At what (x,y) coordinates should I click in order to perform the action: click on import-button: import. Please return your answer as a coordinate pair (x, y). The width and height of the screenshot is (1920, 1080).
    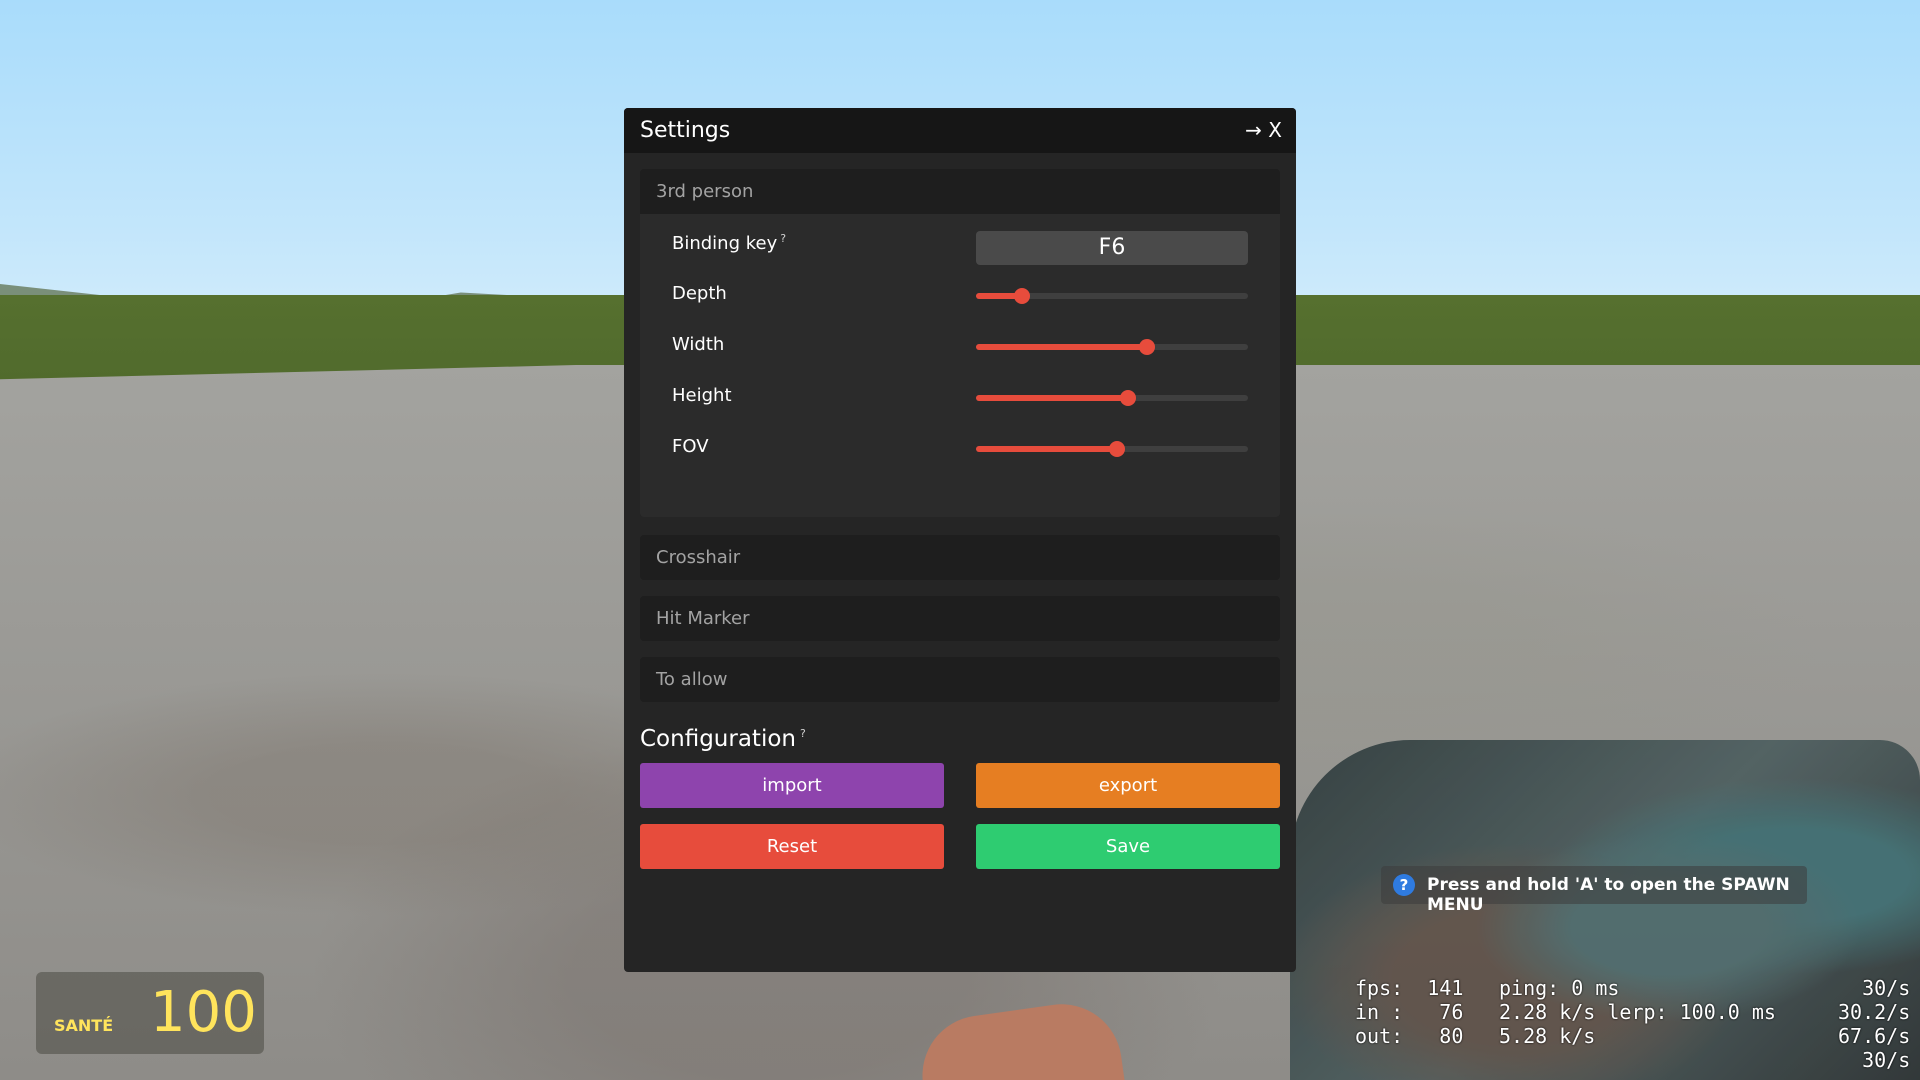
    Looking at the image, I should click on (792, 785).